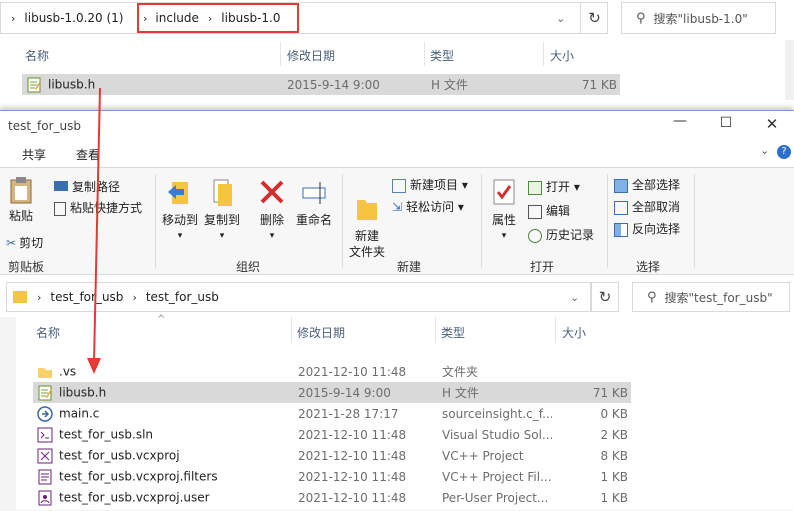 This screenshot has width=794, height=511. I want to click on red-arrow, so click(94, 230).